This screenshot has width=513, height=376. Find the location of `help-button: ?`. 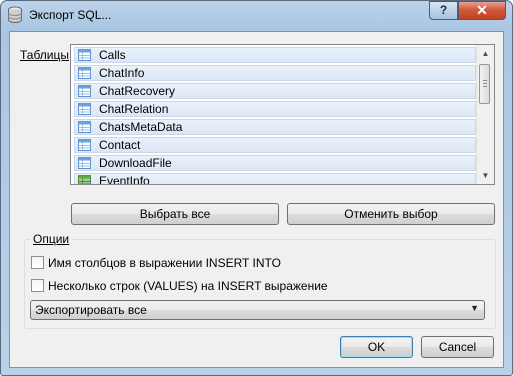

help-button: ? is located at coordinates (443, 10).